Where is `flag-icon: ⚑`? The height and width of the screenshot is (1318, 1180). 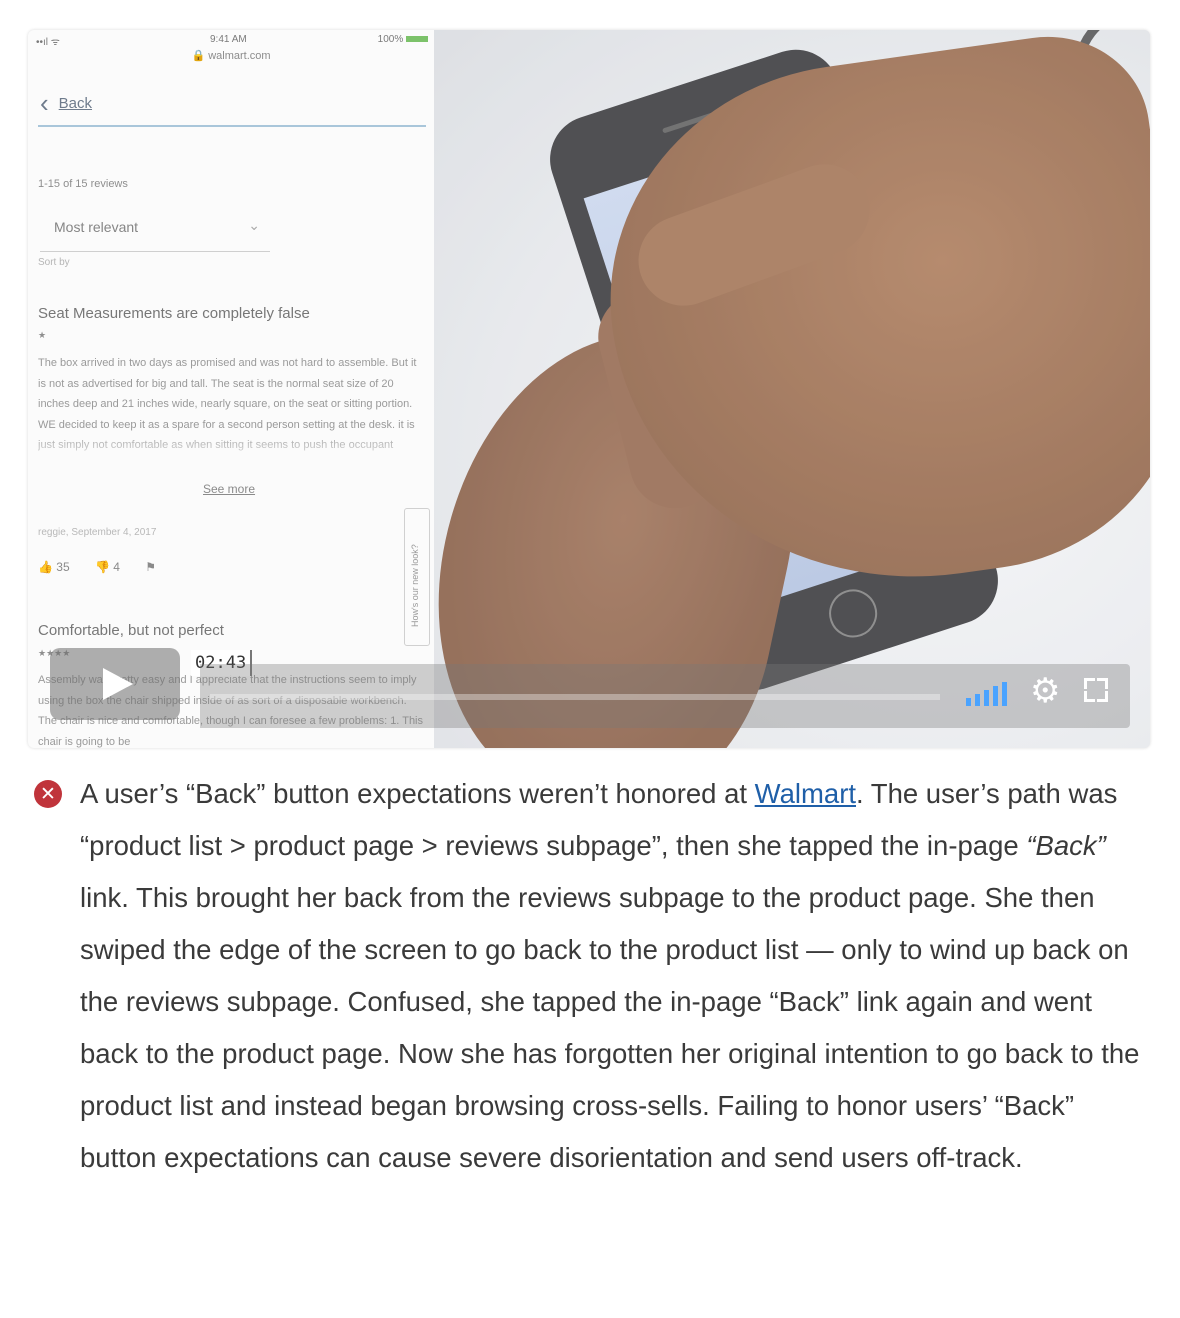 flag-icon: ⚑ is located at coordinates (151, 567).